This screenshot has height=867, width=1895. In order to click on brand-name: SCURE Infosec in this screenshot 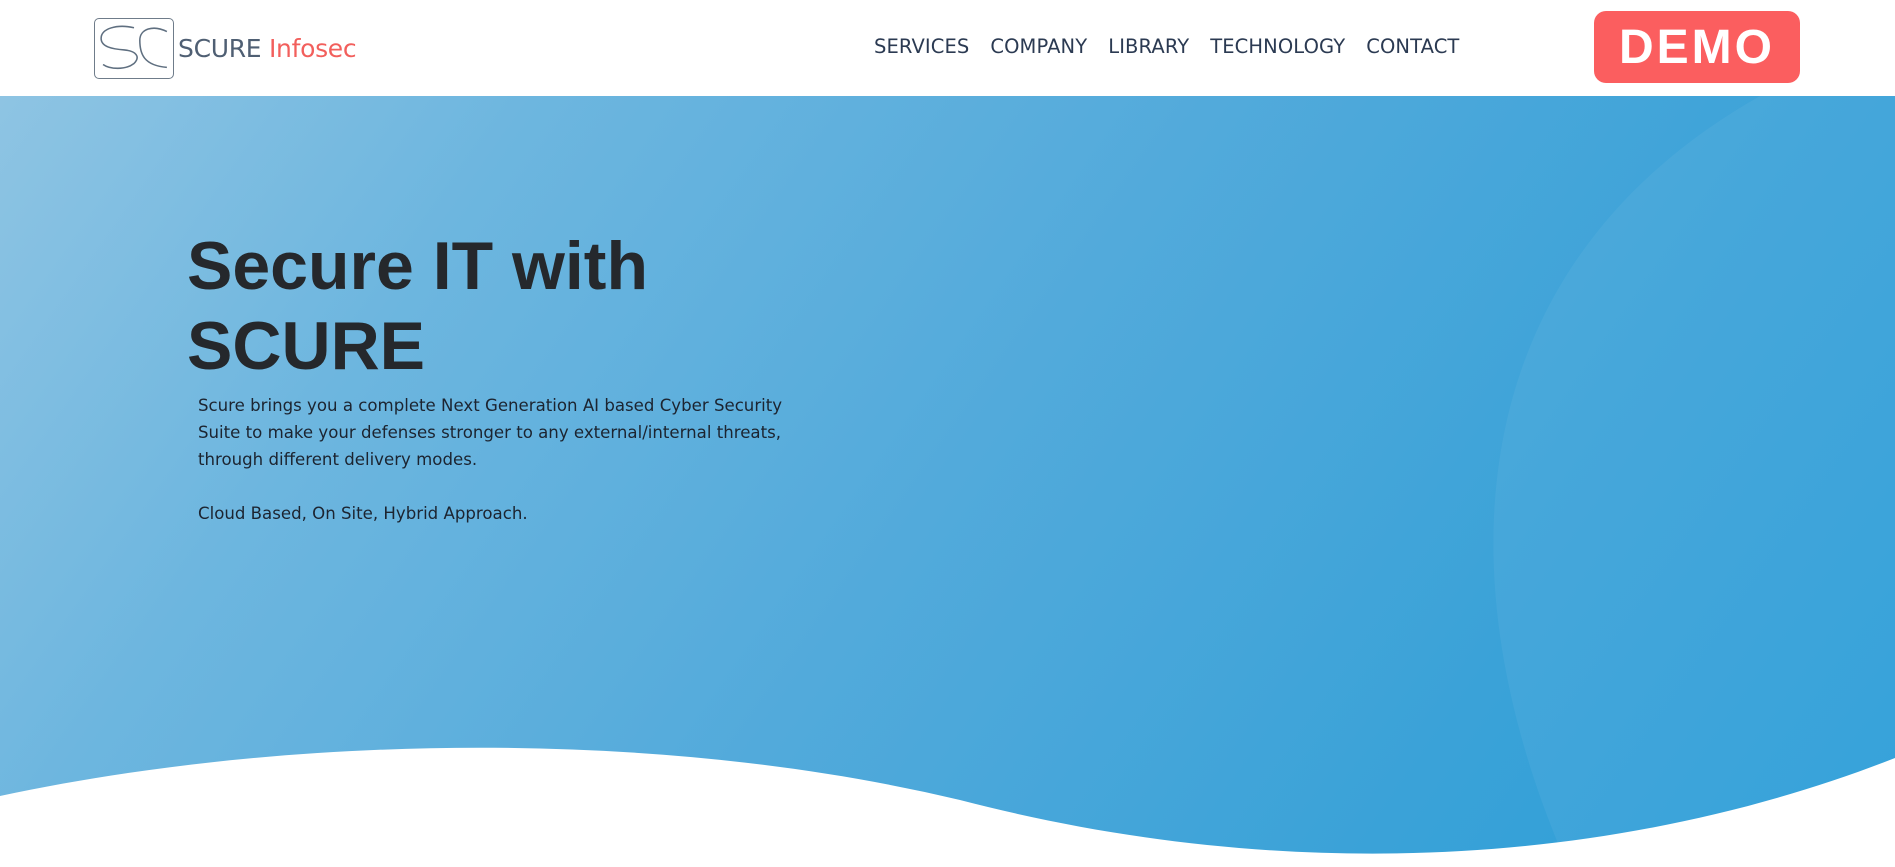, I will do `click(267, 48)`.